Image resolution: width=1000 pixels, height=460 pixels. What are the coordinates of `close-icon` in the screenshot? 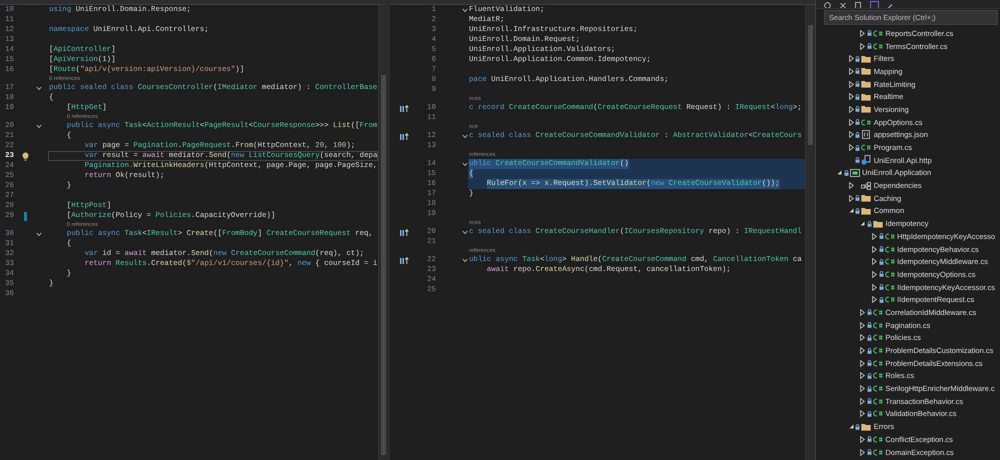 It's located at (843, 5).